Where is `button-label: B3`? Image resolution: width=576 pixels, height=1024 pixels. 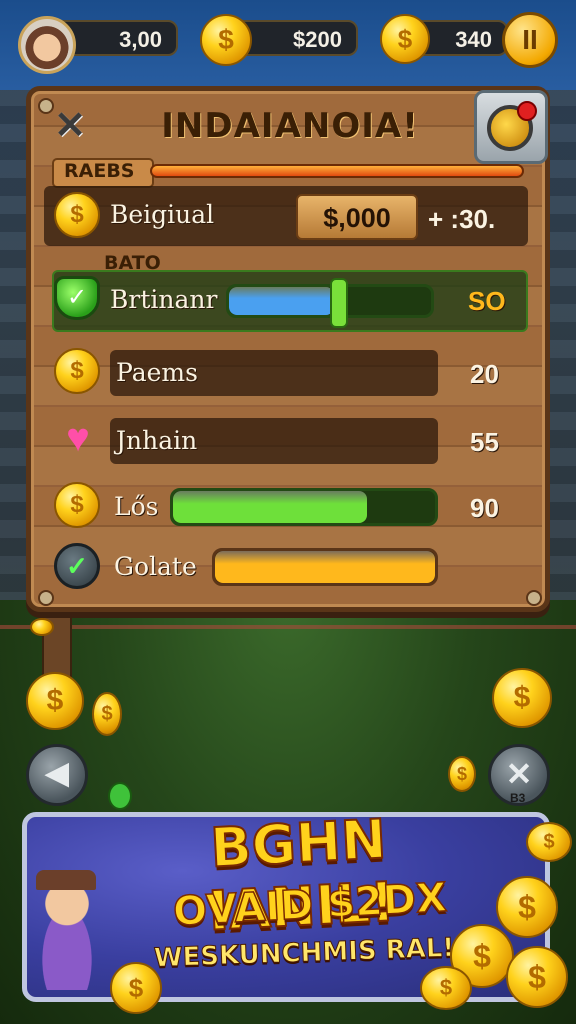 button-label: B3 is located at coordinates (518, 798).